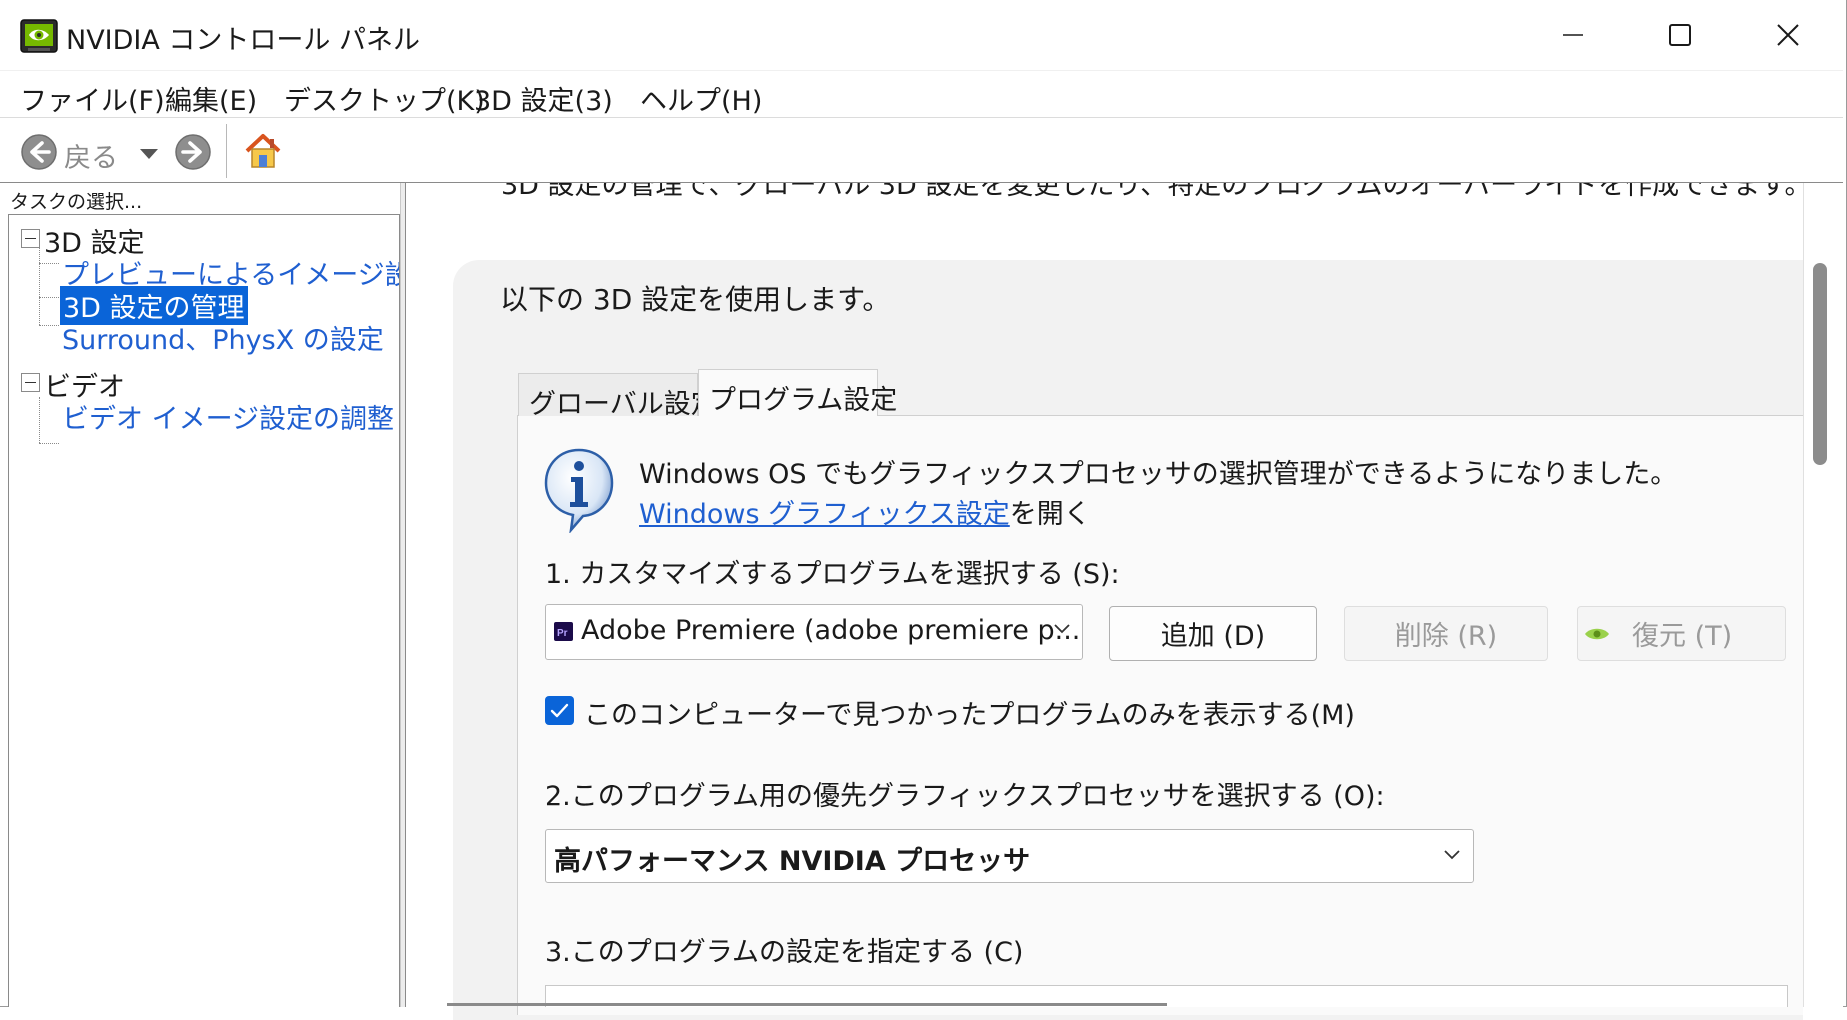 This screenshot has height=1020, width=1847. I want to click on graphics-processor-select: 高パフォーマンス NVIDIA プロセッサ, so click(1009, 856).